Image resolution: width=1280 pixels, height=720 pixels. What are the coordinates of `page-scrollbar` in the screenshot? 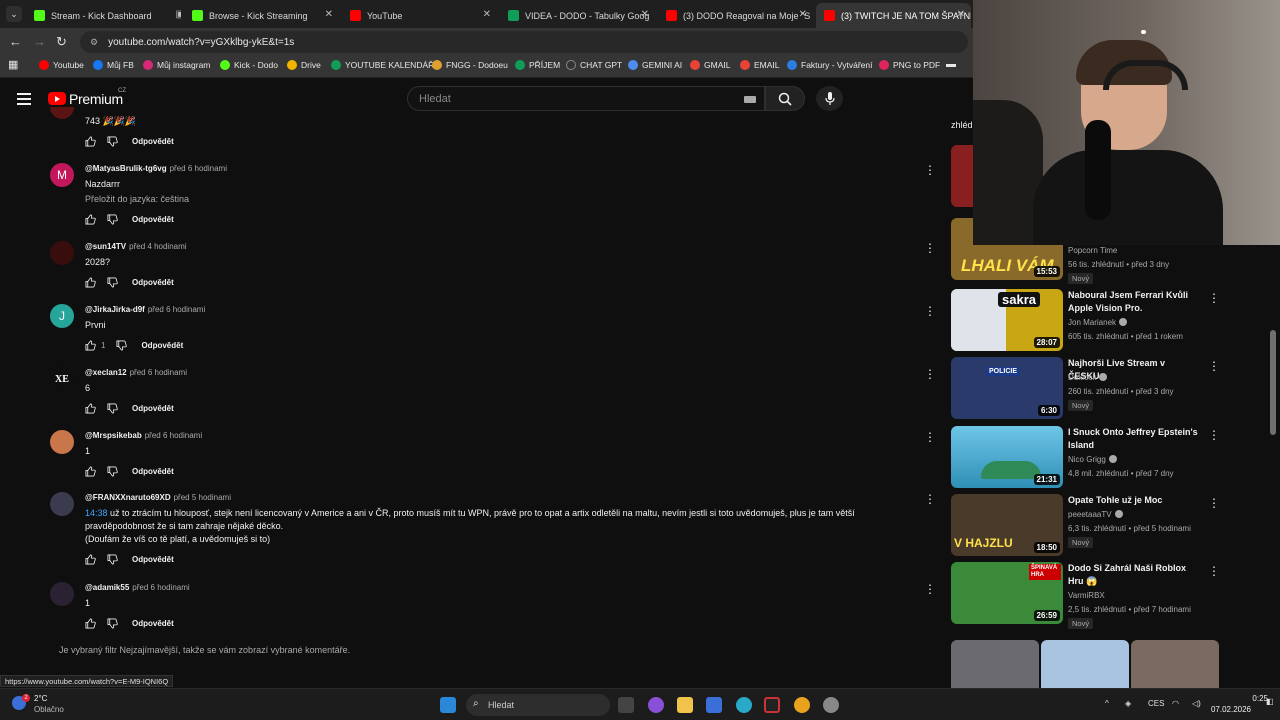 It's located at (1273, 382).